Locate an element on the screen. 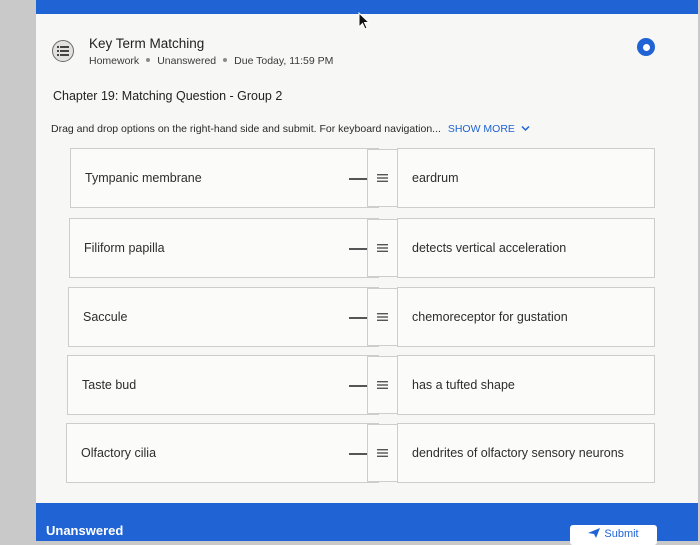 This screenshot has height=545, width=700. answer-option: eardrum is located at coordinates (526, 178).